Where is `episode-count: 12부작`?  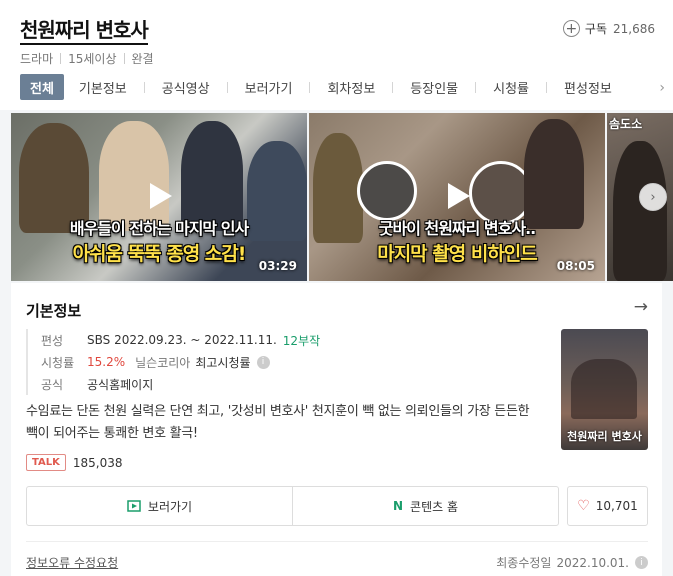 episode-count: 12부작 is located at coordinates (301, 340).